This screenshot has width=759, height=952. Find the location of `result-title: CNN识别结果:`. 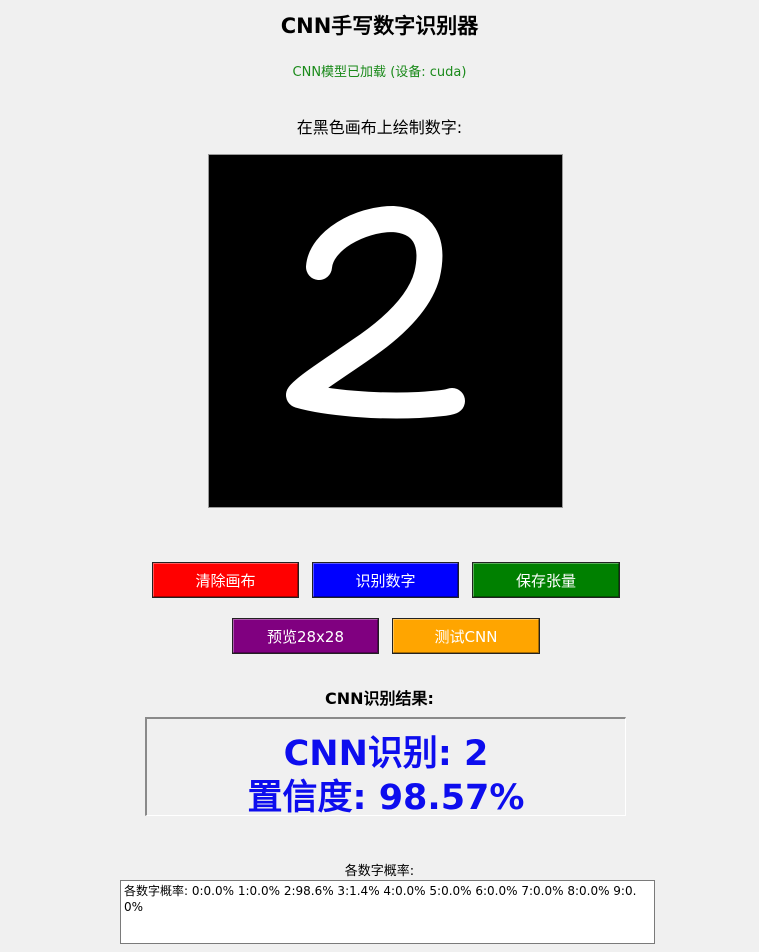

result-title: CNN识别结果: is located at coordinates (379, 698).